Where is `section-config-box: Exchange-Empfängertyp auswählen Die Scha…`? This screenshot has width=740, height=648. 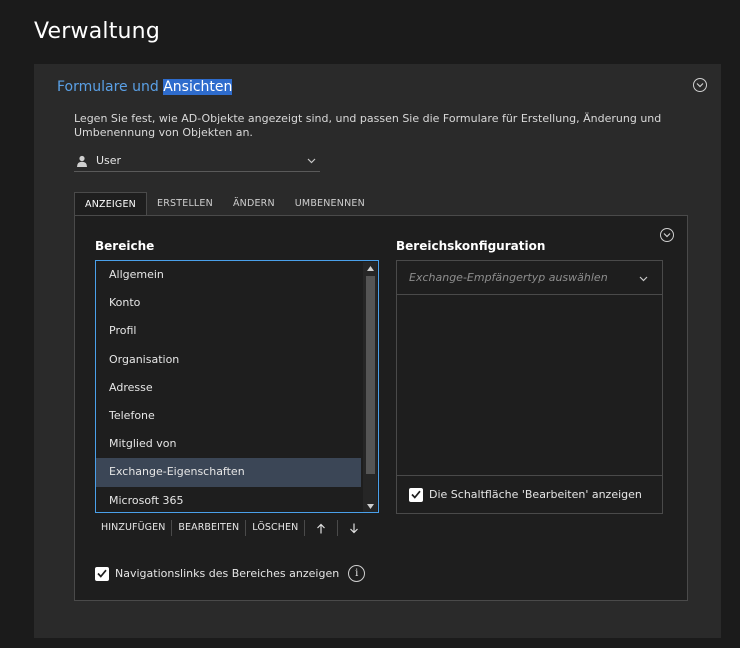 section-config-box: Exchange-Empfängertyp auswählen Die Scha… is located at coordinates (529, 387).